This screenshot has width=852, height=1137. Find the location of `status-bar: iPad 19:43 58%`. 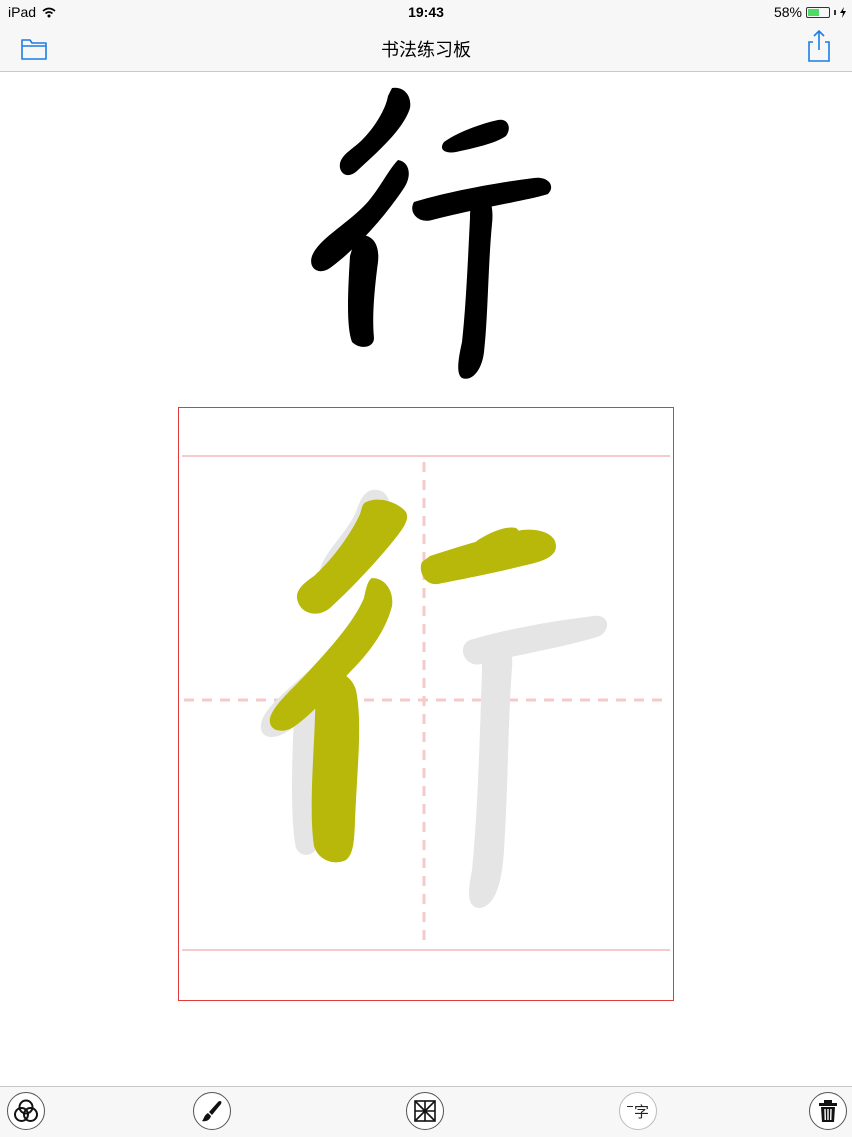

status-bar: iPad 19:43 58% is located at coordinates (426, 12).